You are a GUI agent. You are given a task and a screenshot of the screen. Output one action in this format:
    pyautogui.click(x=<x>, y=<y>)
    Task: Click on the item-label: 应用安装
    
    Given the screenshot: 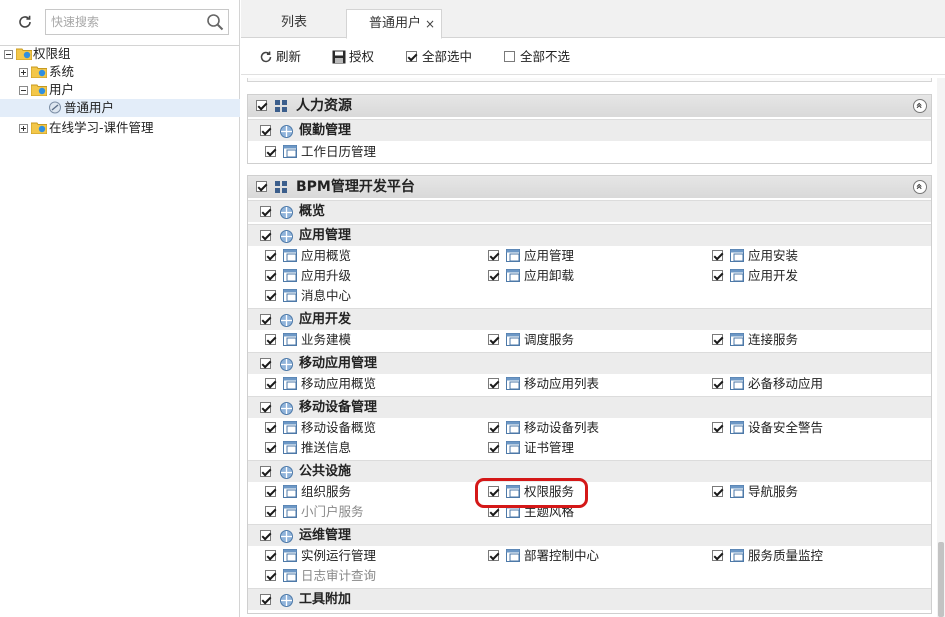 What is the action you would take?
    pyautogui.click(x=773, y=255)
    